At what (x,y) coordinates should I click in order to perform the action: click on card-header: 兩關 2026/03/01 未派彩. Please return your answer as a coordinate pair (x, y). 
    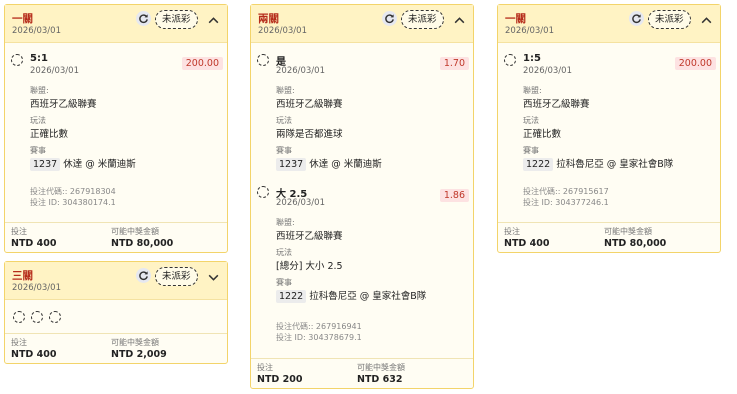
    Looking at the image, I should click on (362, 24).